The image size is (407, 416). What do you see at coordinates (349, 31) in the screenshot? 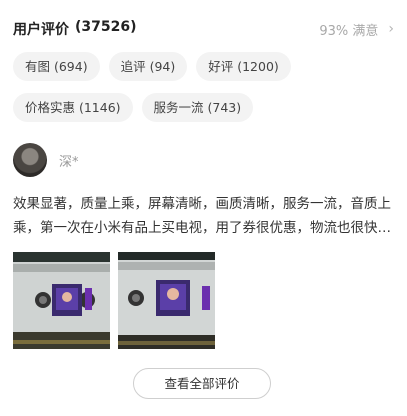
I see `satisfaction-rate: 93% 满意` at bounding box center [349, 31].